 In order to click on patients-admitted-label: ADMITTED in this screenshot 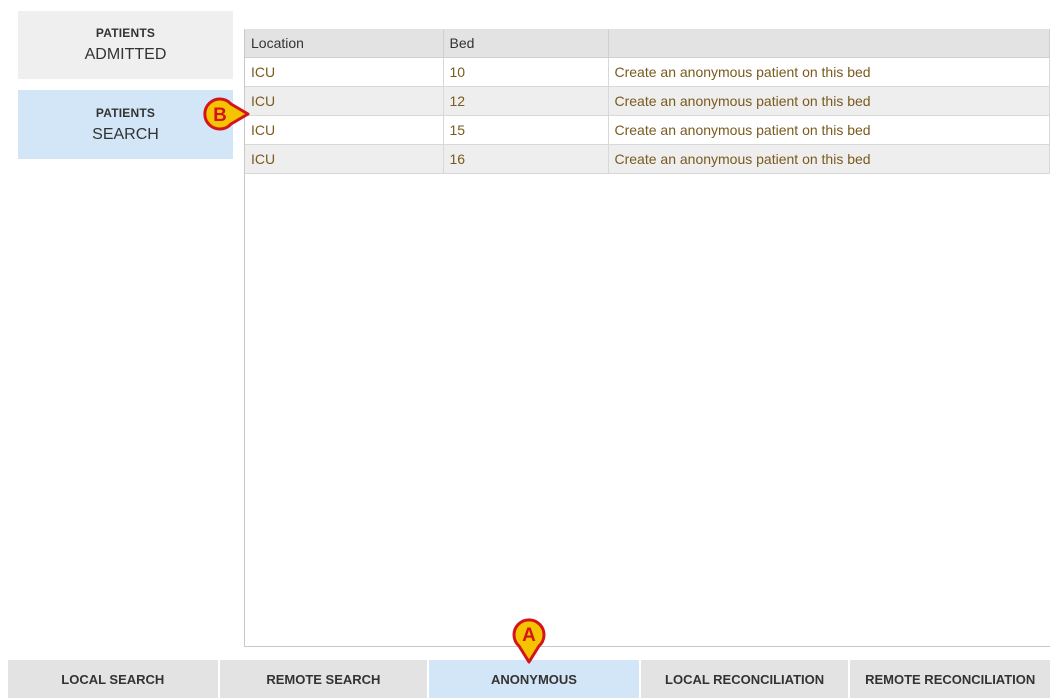, I will do `click(125, 54)`.